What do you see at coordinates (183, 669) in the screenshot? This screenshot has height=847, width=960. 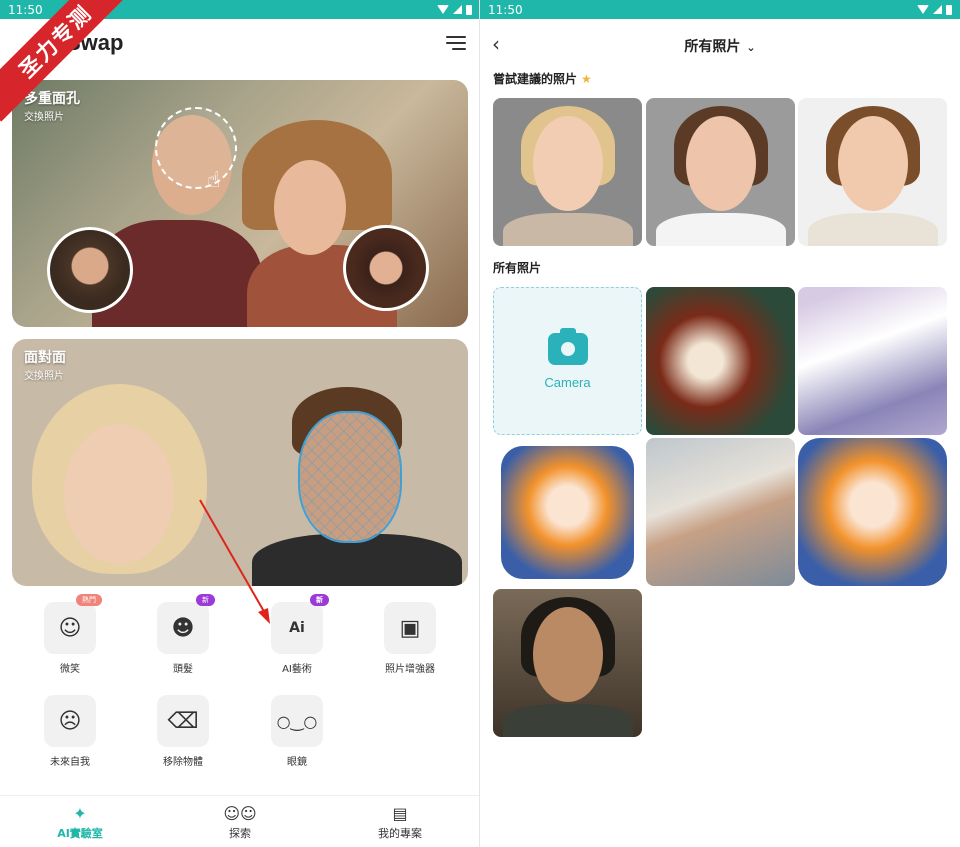 I see `tool-label: 頭髮` at bounding box center [183, 669].